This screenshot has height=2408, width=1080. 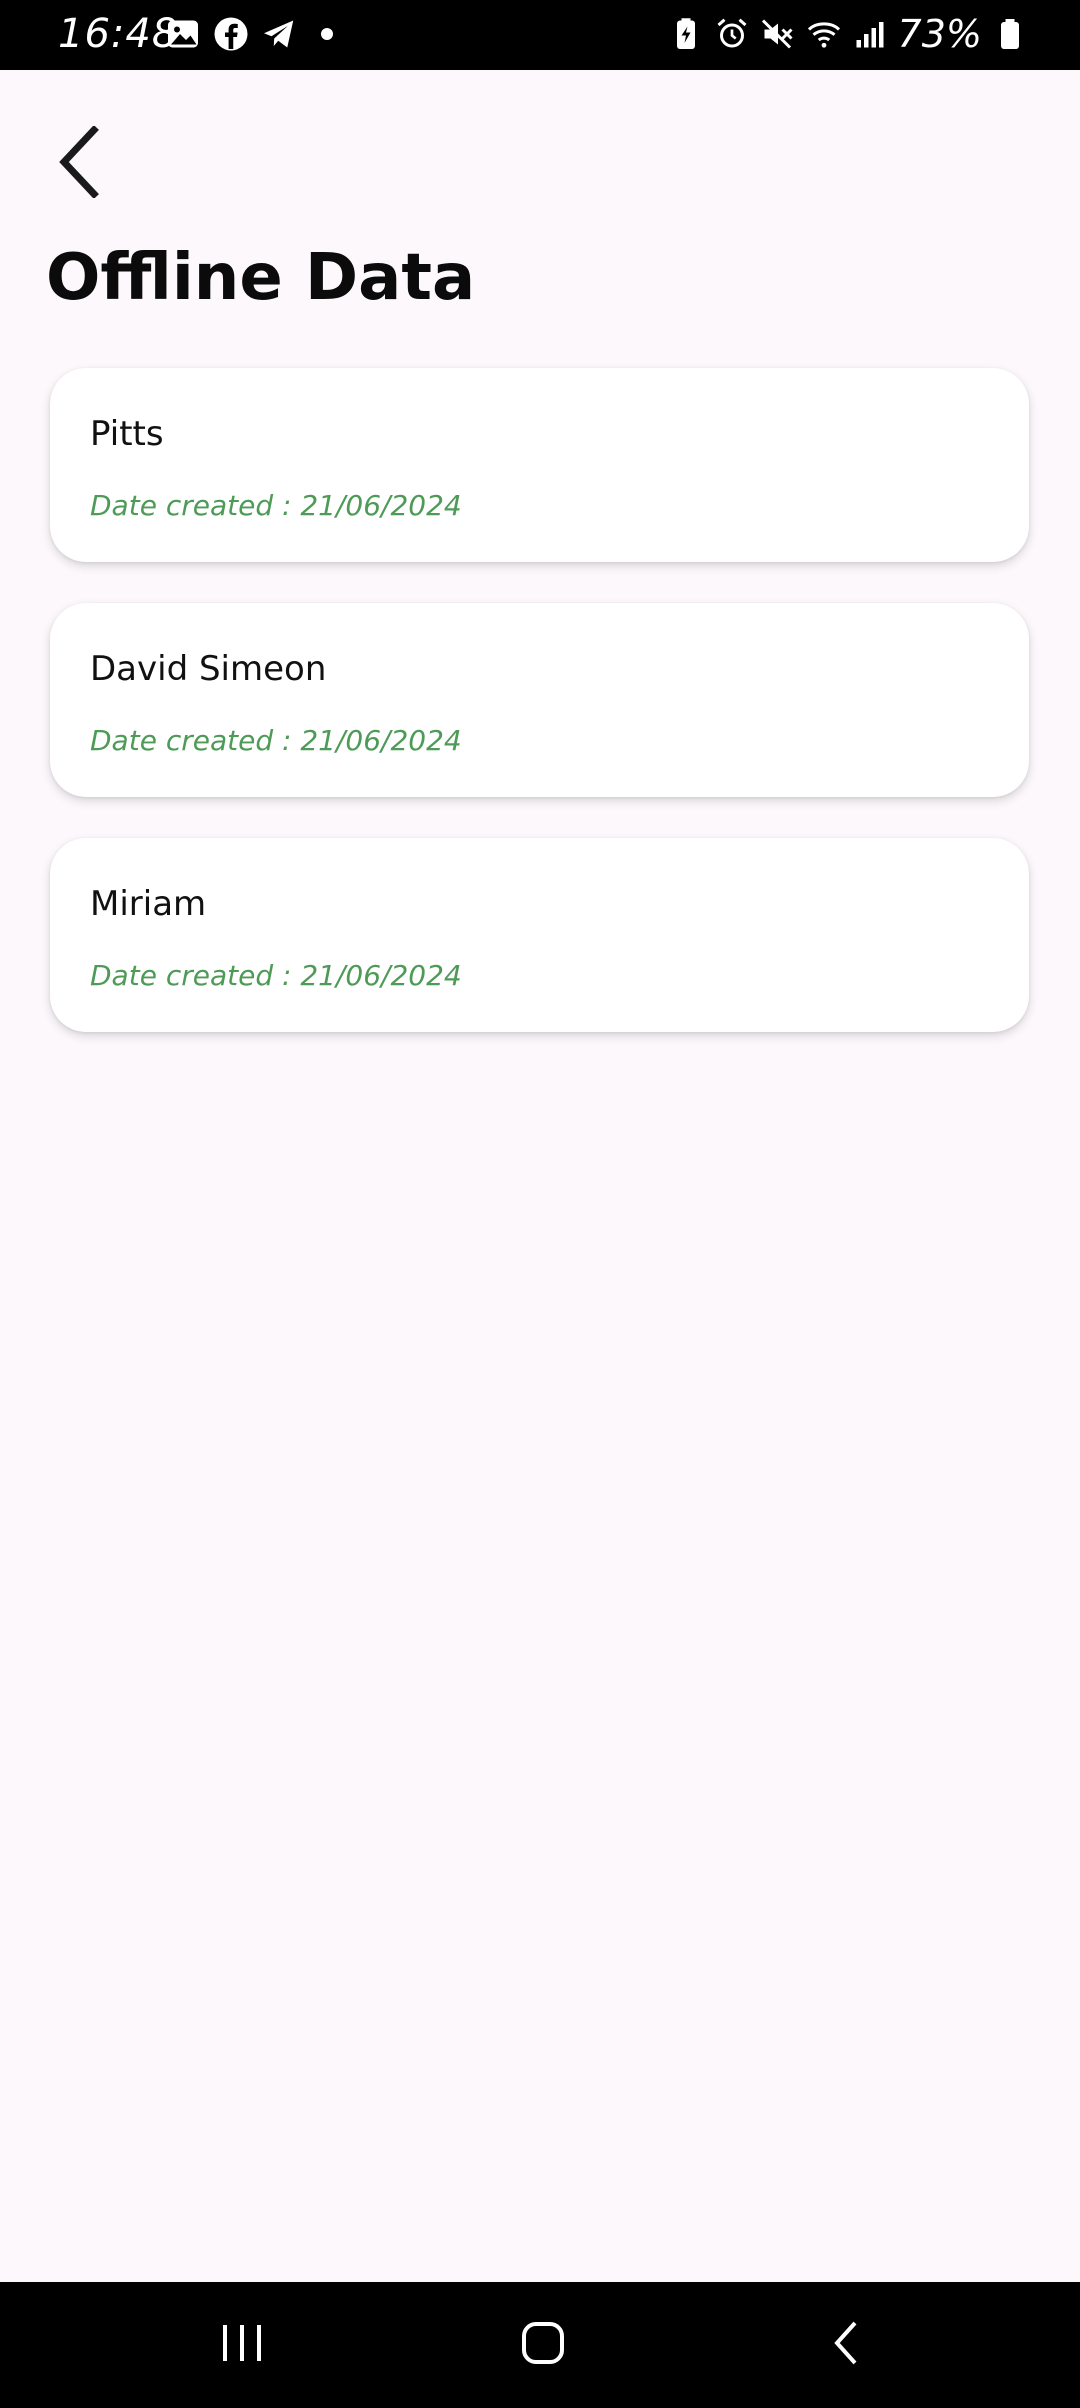 I want to click on back-icon, so click(x=846, y=2345).